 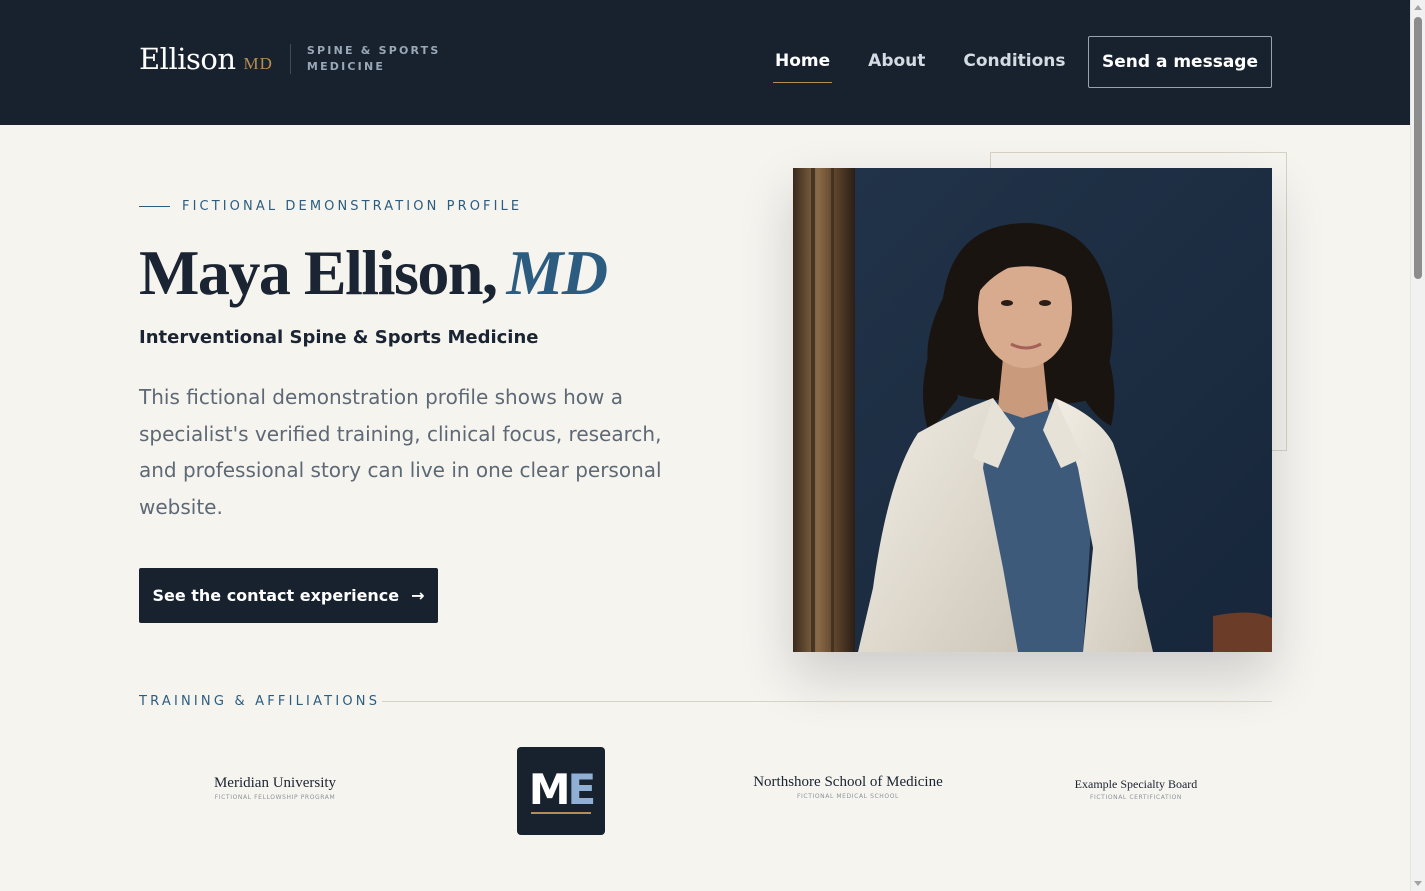 I want to click on brand-suffix: MD, so click(x=258, y=63).